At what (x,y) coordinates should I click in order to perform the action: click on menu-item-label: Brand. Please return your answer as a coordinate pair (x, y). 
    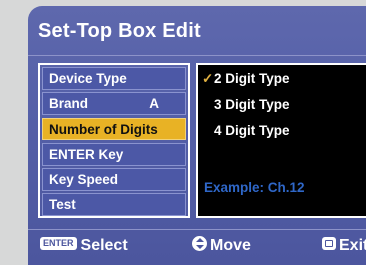
    Looking at the image, I should click on (69, 104).